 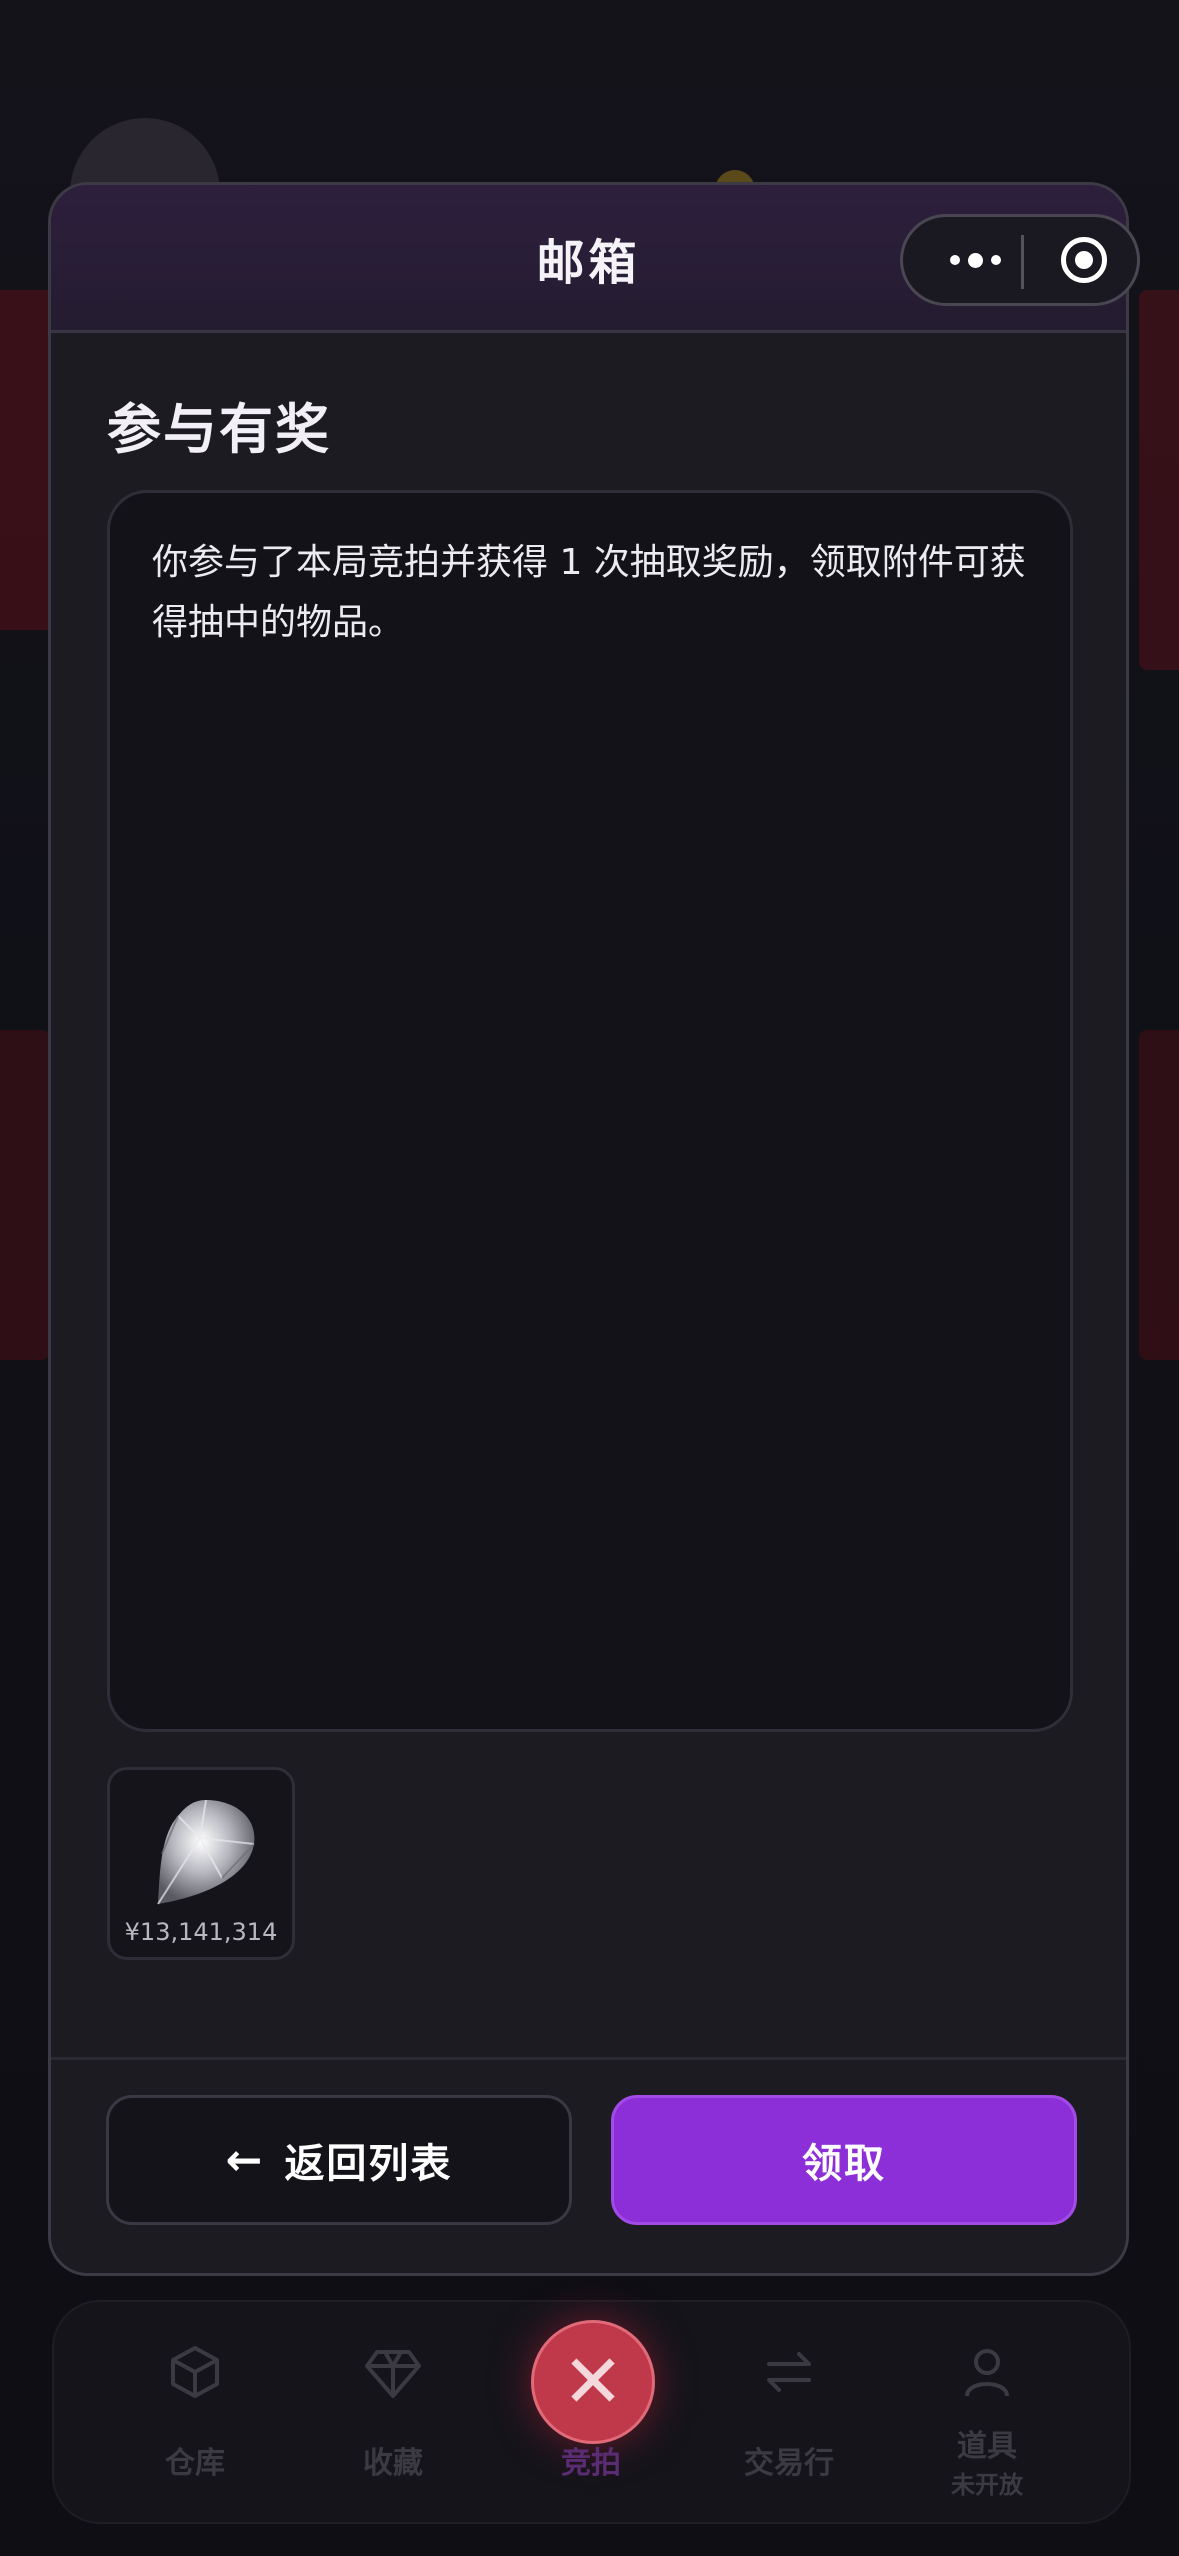 What do you see at coordinates (219, 429) in the screenshot?
I see `mail-title: 参与有奖` at bounding box center [219, 429].